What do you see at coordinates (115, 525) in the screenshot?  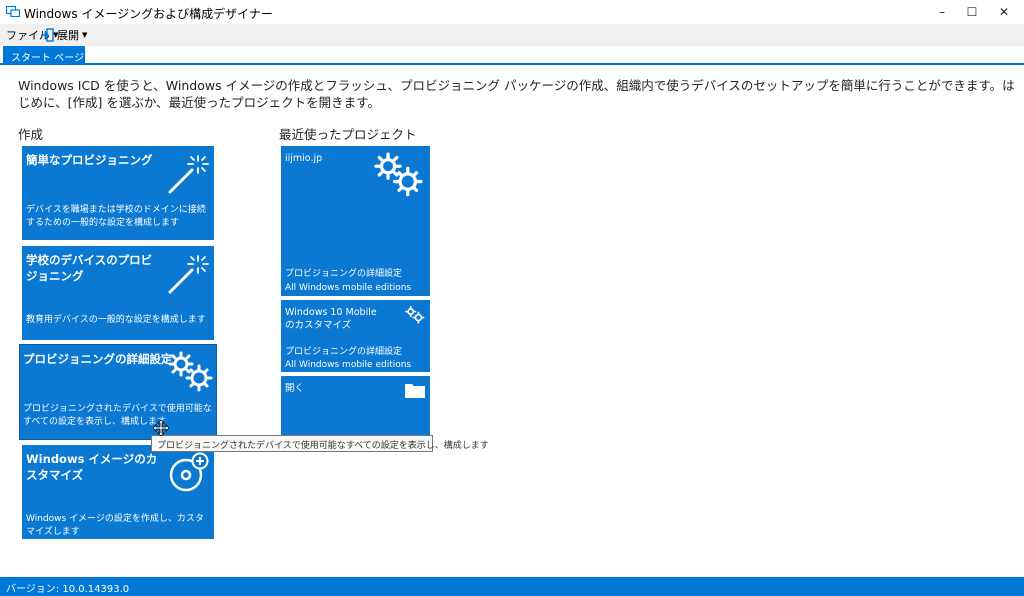 I see `tile-description: Windows イメージの設定を作成し、カスタマイズします` at bounding box center [115, 525].